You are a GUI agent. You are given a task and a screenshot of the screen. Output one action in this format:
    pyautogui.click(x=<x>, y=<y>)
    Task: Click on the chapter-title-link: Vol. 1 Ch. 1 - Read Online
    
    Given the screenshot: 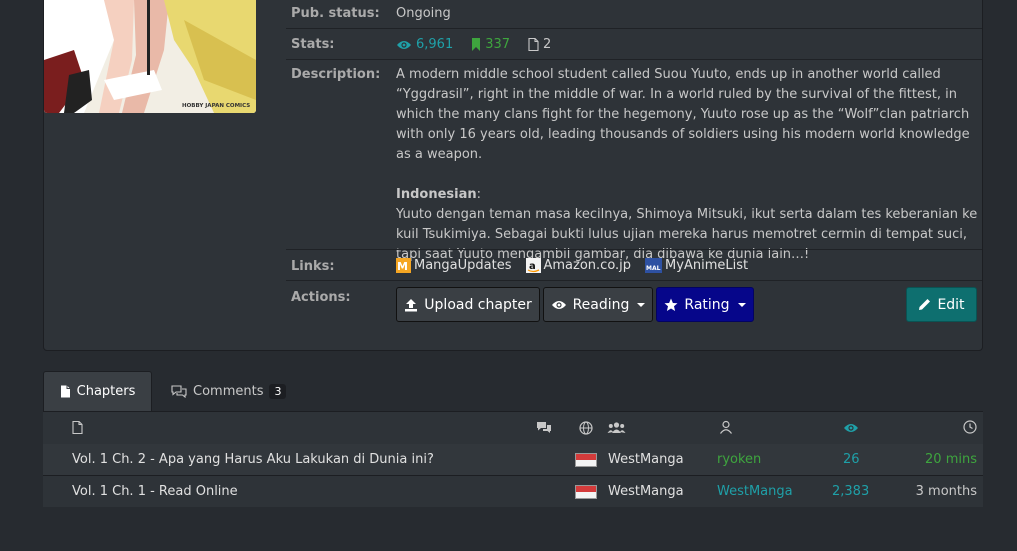 What is the action you would take?
    pyautogui.click(x=155, y=491)
    